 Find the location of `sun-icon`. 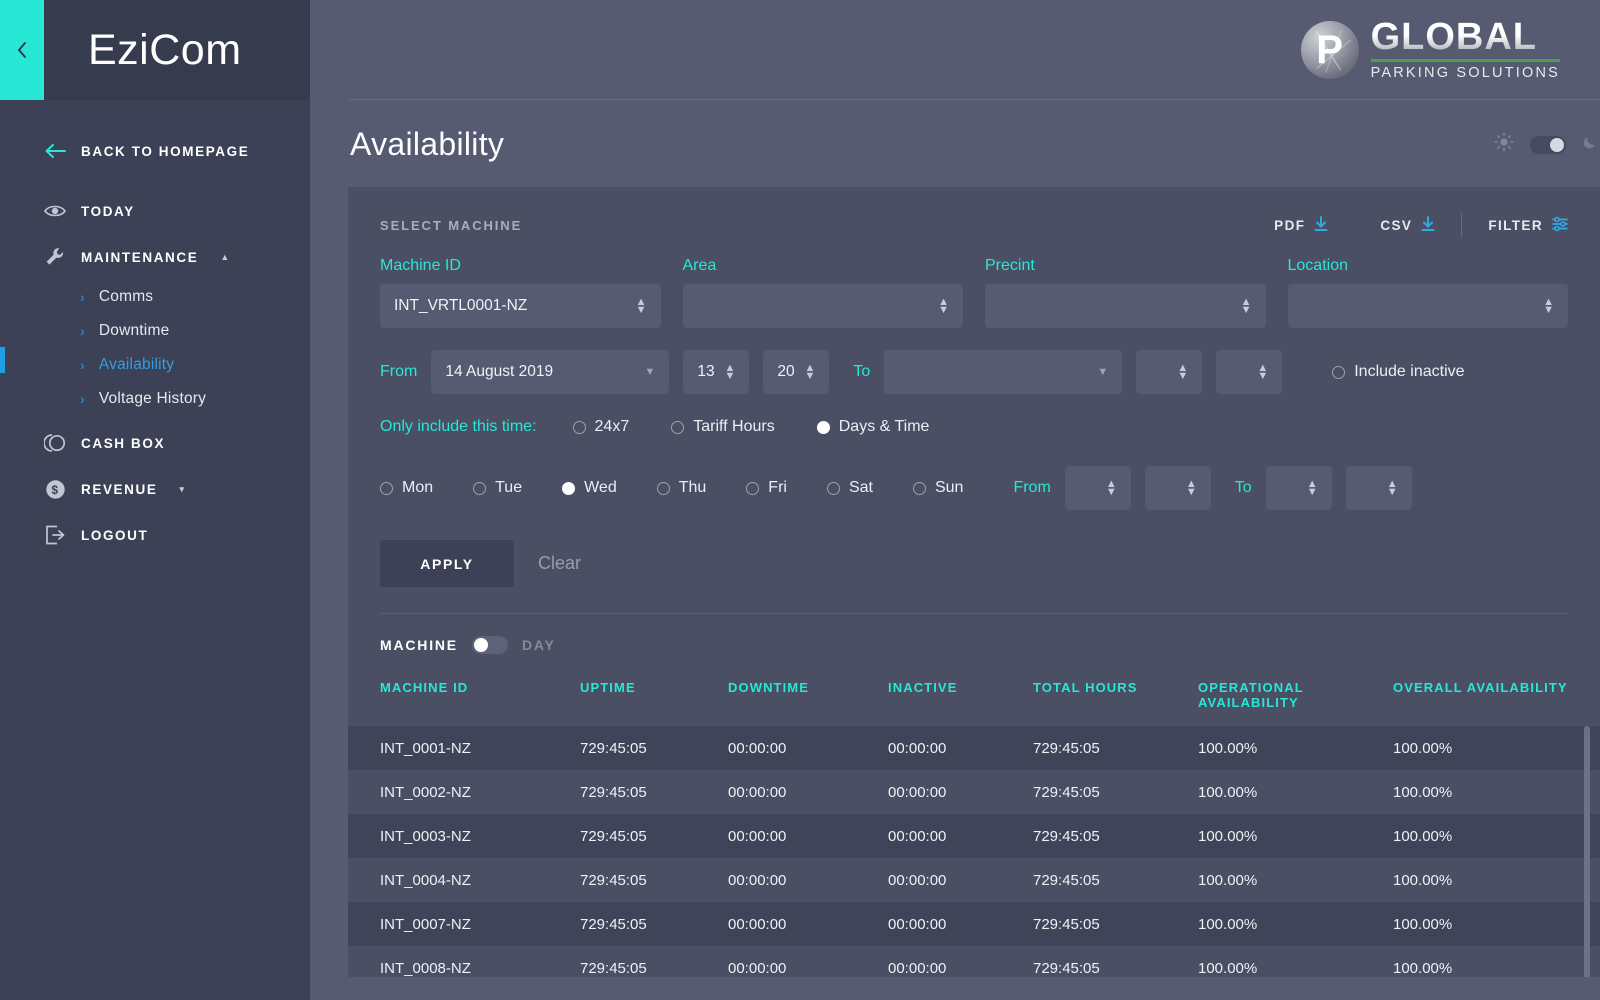

sun-icon is located at coordinates (1504, 144).